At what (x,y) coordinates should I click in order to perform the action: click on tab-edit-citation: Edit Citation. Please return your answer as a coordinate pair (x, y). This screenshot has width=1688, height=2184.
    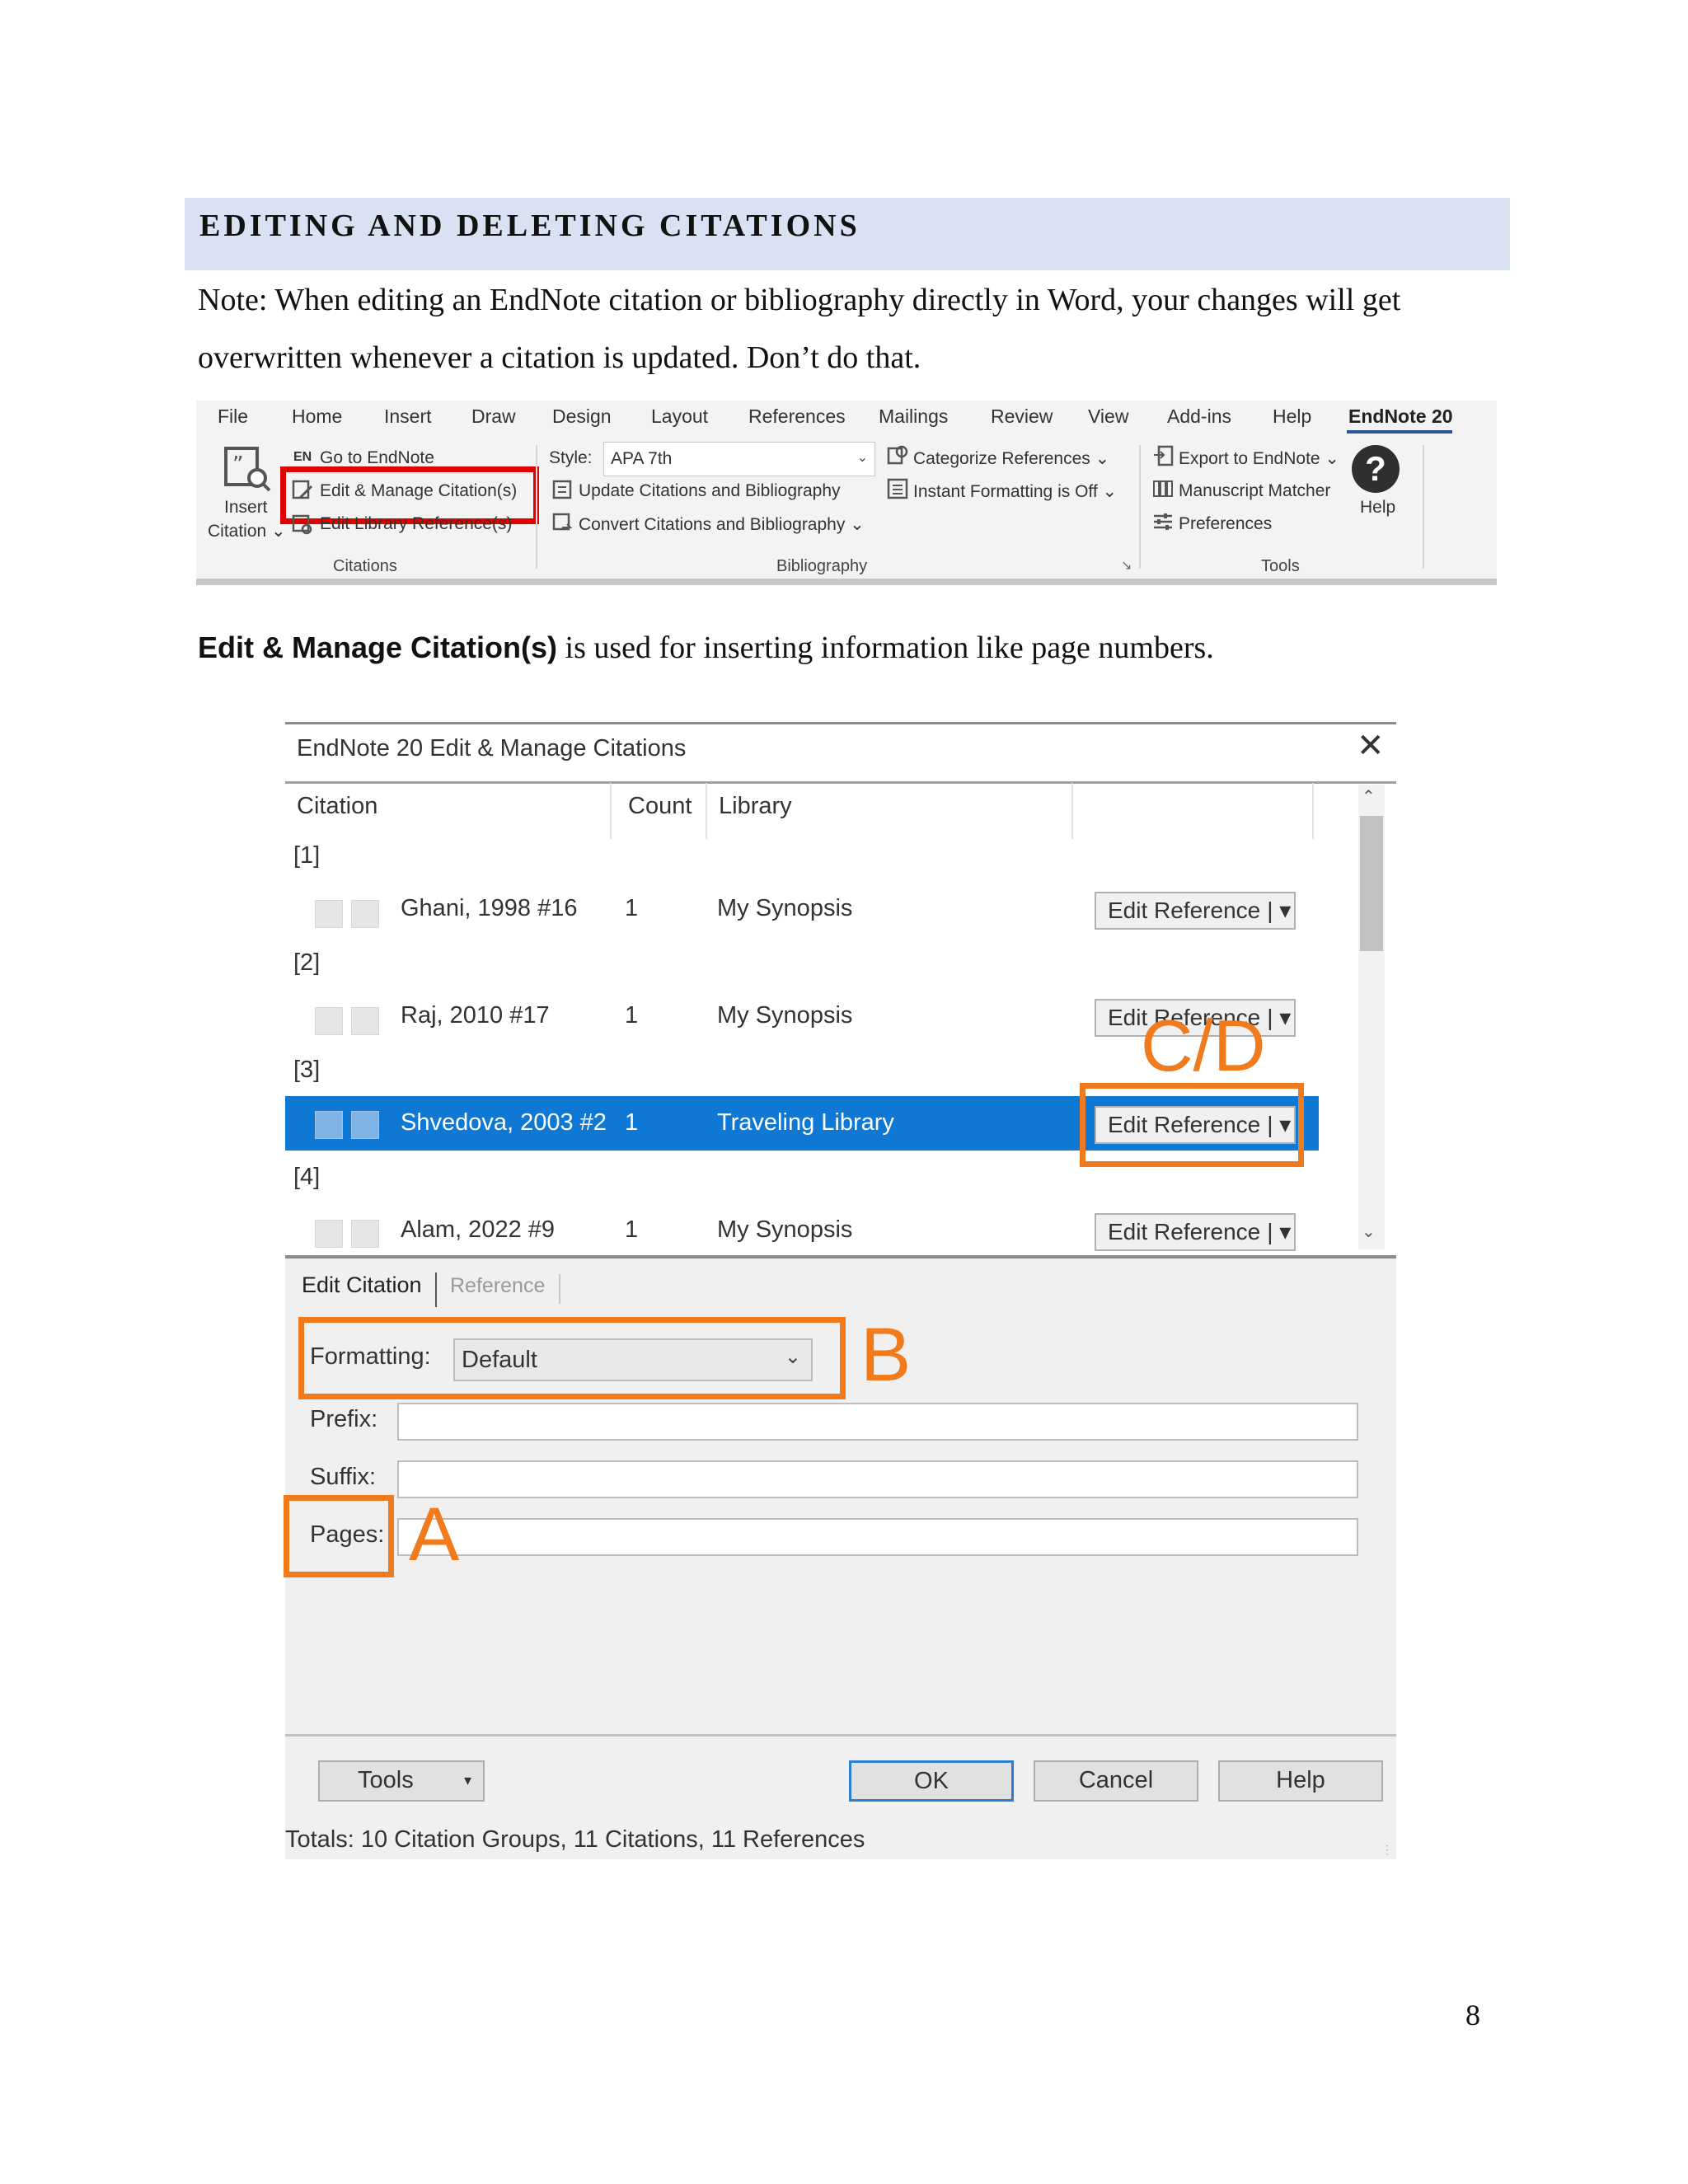
    Looking at the image, I should click on (362, 1285).